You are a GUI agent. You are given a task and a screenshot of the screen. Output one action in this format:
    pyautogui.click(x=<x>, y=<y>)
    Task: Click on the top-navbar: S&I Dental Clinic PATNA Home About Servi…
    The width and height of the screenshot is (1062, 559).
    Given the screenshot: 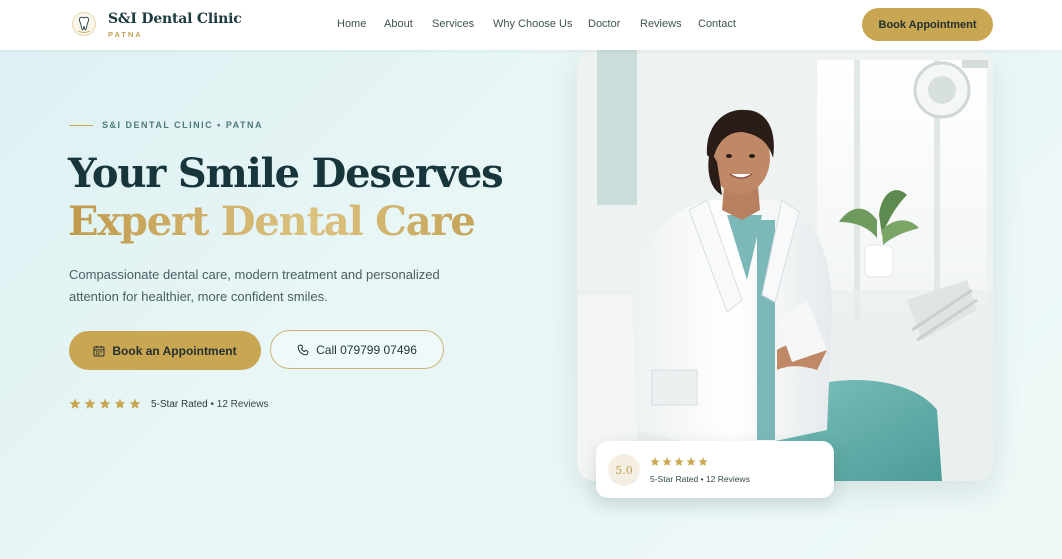 What is the action you would take?
    pyautogui.click(x=531, y=25)
    